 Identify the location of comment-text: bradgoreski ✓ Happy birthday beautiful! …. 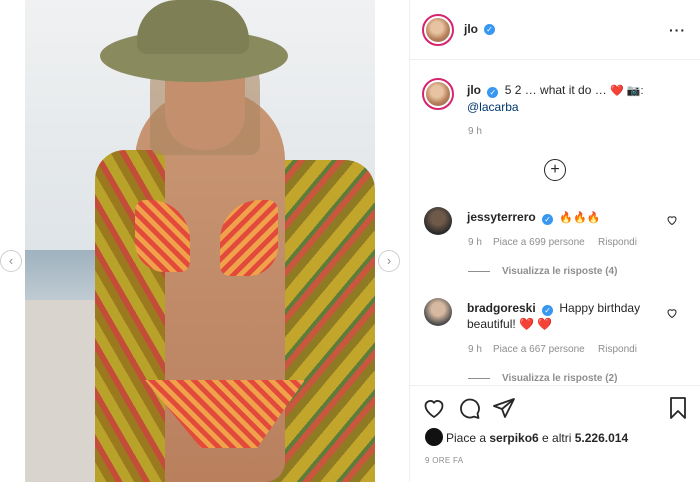
(569, 316).